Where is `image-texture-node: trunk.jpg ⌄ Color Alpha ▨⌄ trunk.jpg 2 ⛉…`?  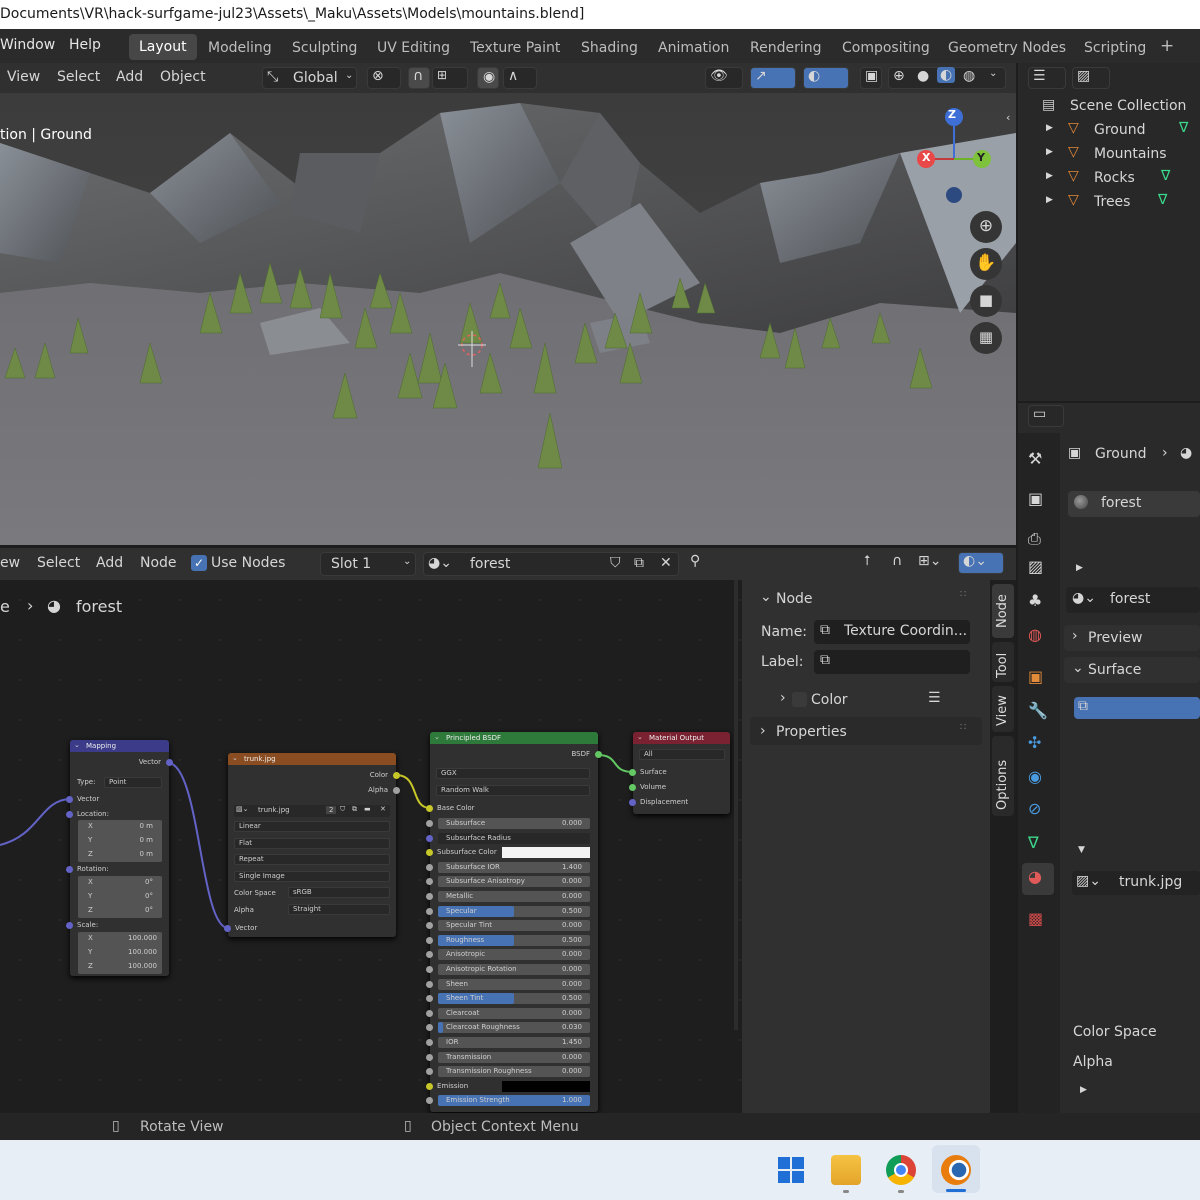 image-texture-node: trunk.jpg ⌄ Color Alpha ▨⌄ trunk.jpg 2 ⛉… is located at coordinates (312, 845).